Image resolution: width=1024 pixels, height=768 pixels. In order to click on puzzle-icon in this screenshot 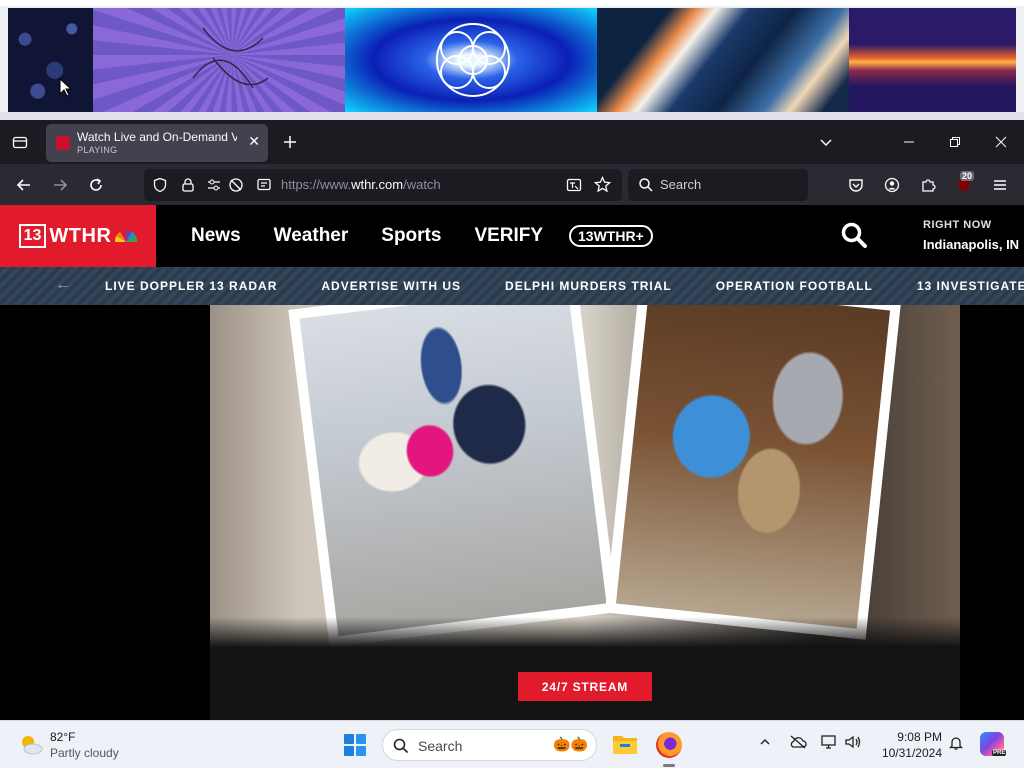, I will do `click(929, 185)`.